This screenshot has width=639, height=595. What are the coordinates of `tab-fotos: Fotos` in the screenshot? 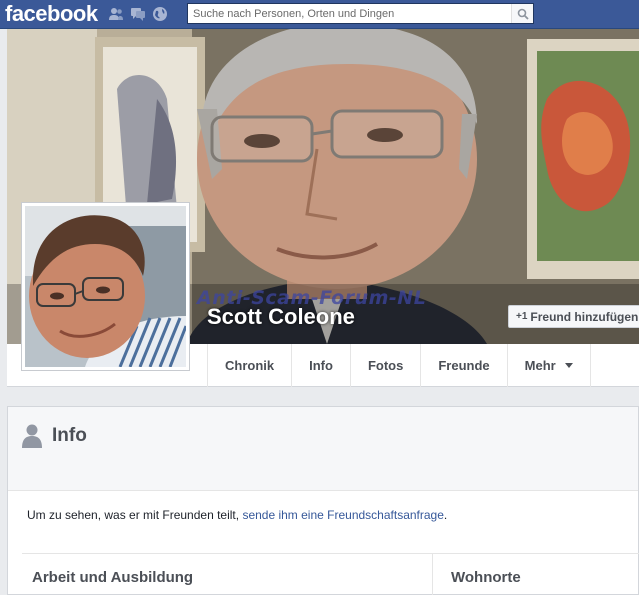 It's located at (384, 365).